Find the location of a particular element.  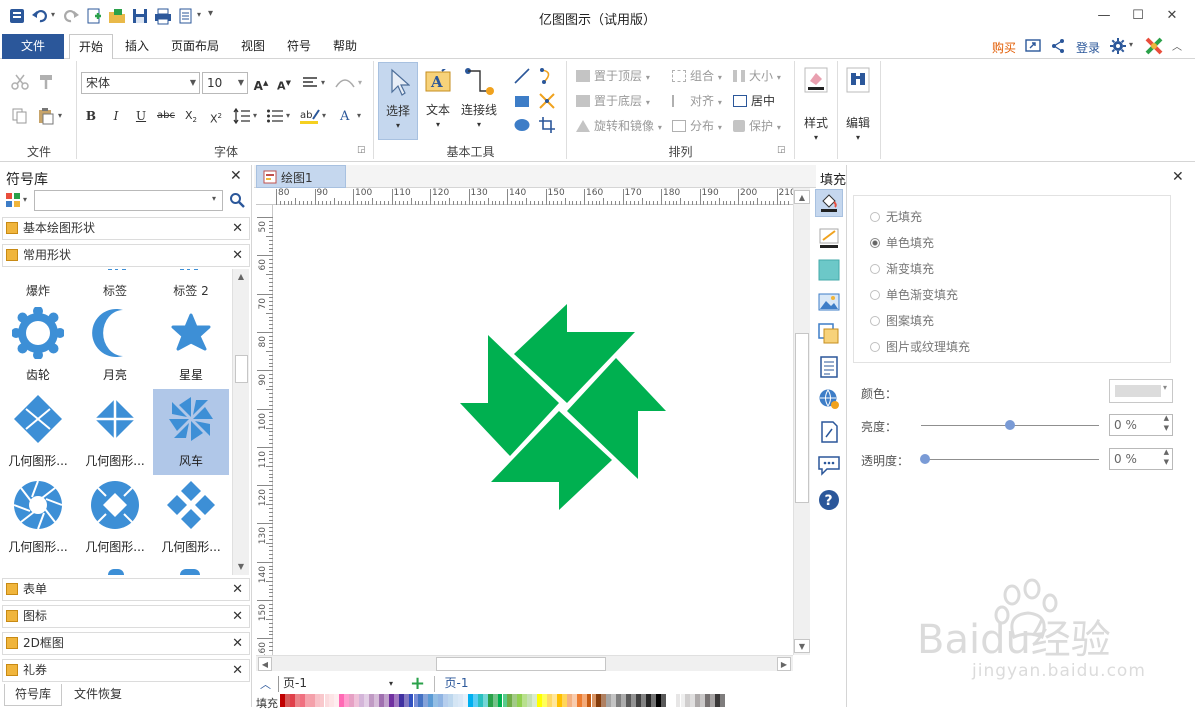

arc-tool-icon is located at coordinates (547, 76).